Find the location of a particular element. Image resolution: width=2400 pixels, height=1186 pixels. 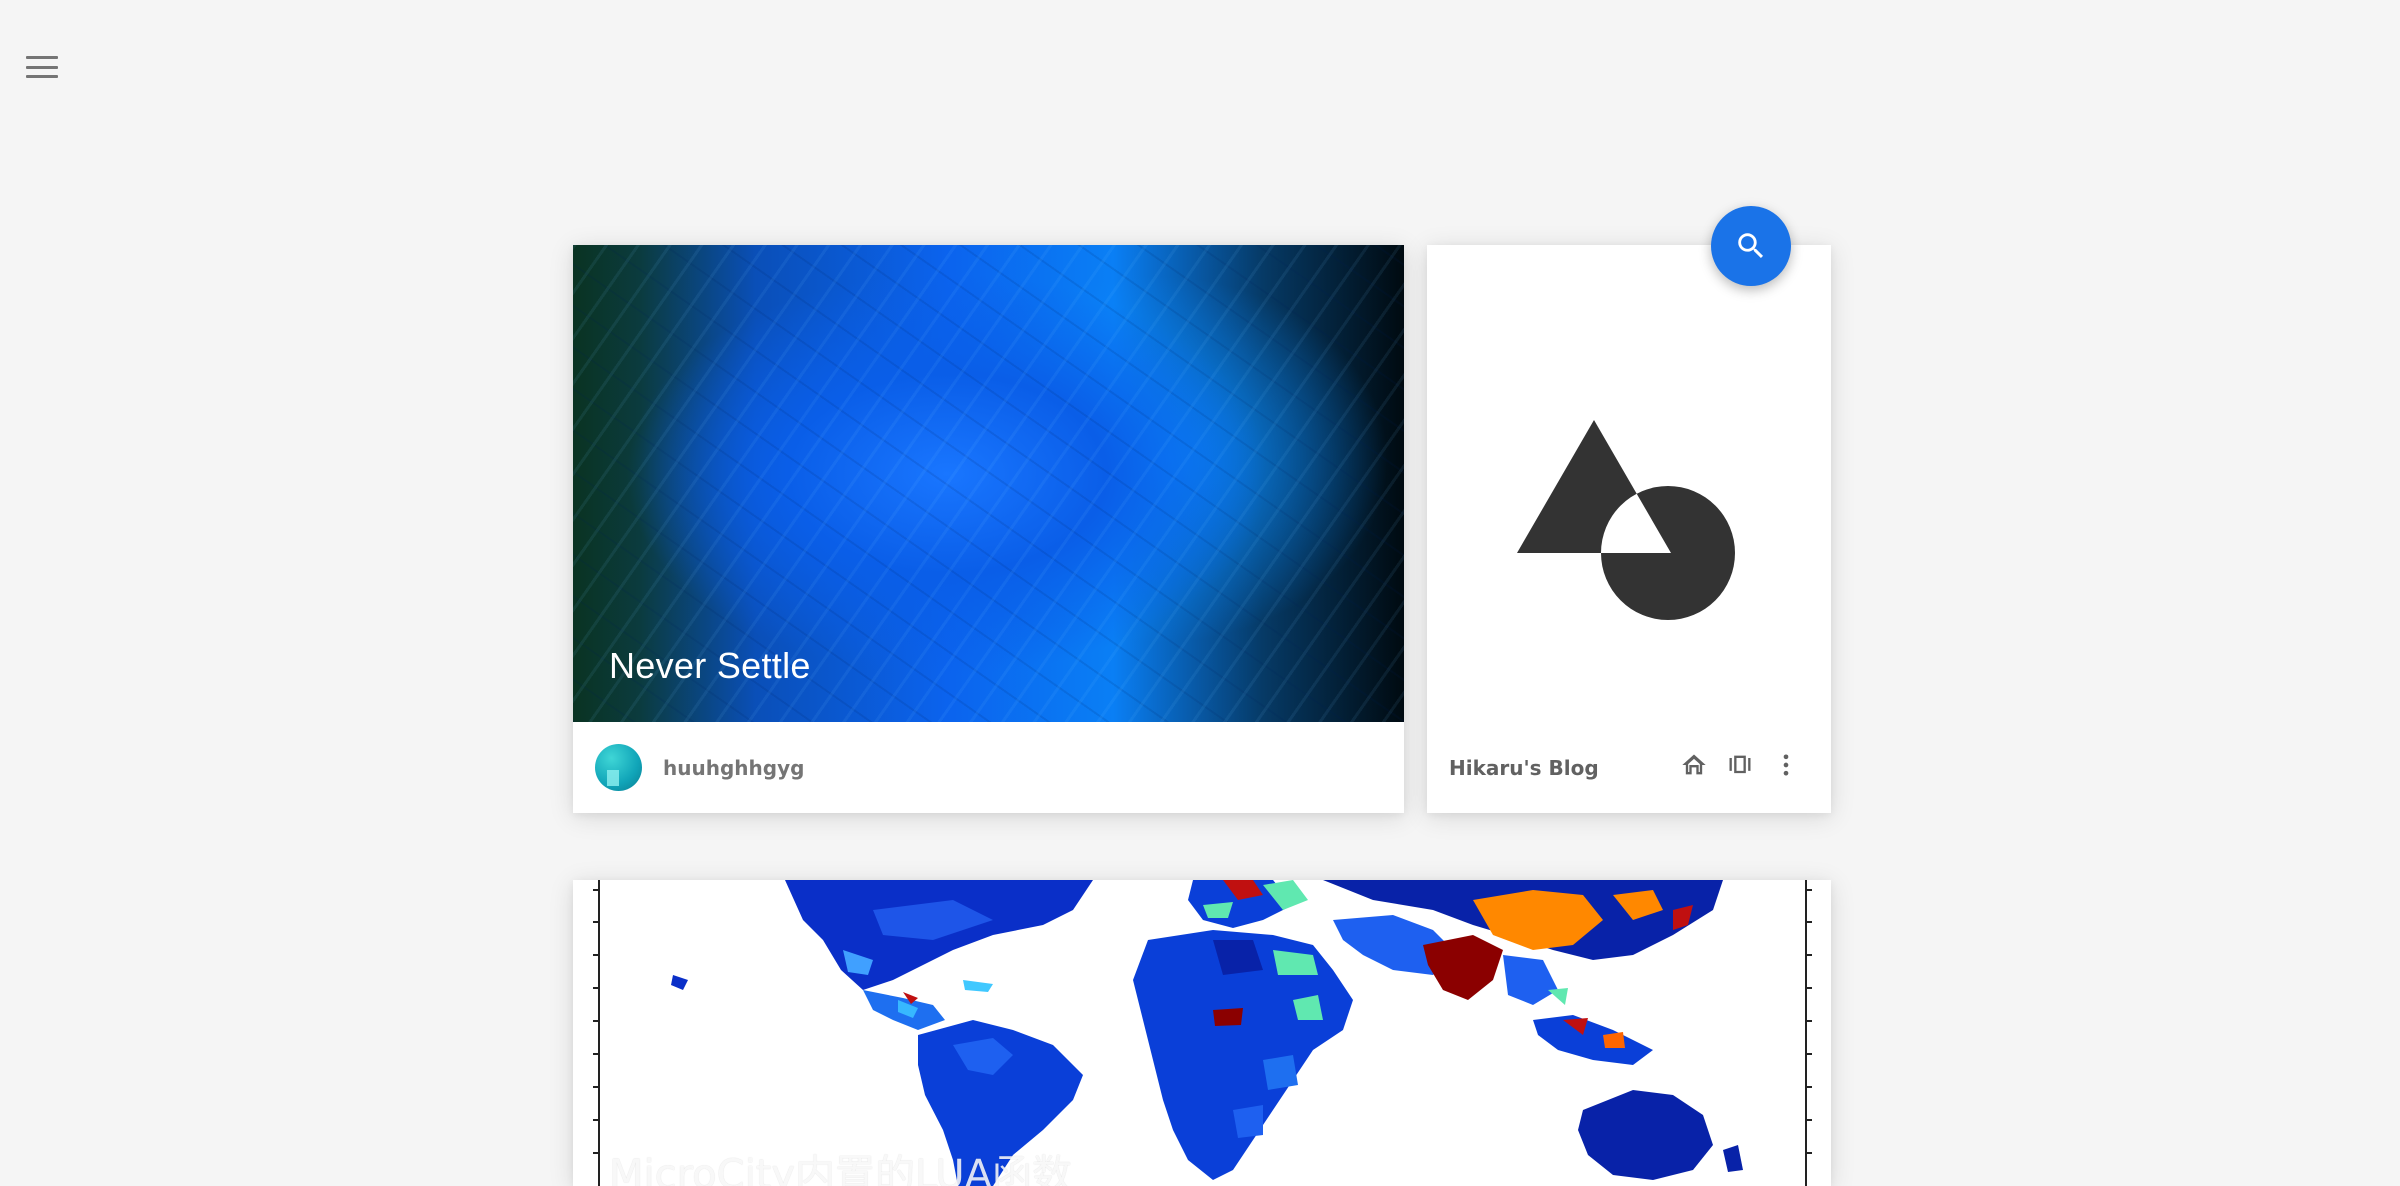

more-vert-icon is located at coordinates (1786, 765).